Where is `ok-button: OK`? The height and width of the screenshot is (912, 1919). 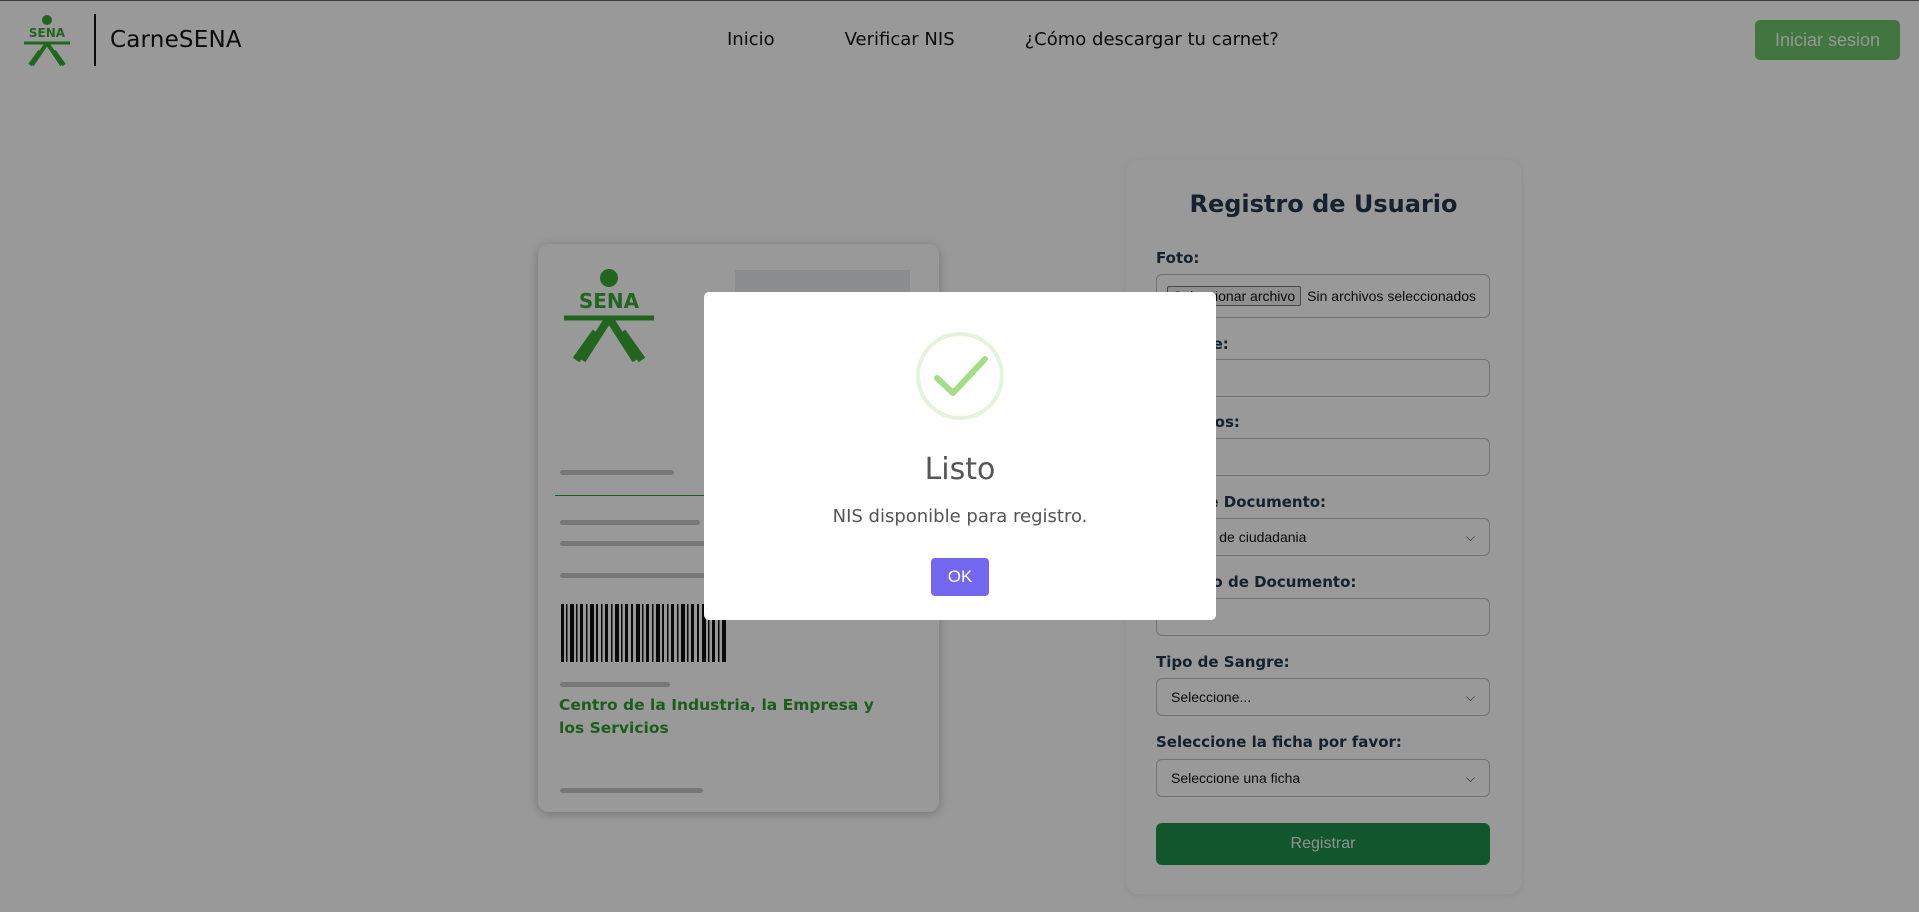 ok-button: OK is located at coordinates (960, 577).